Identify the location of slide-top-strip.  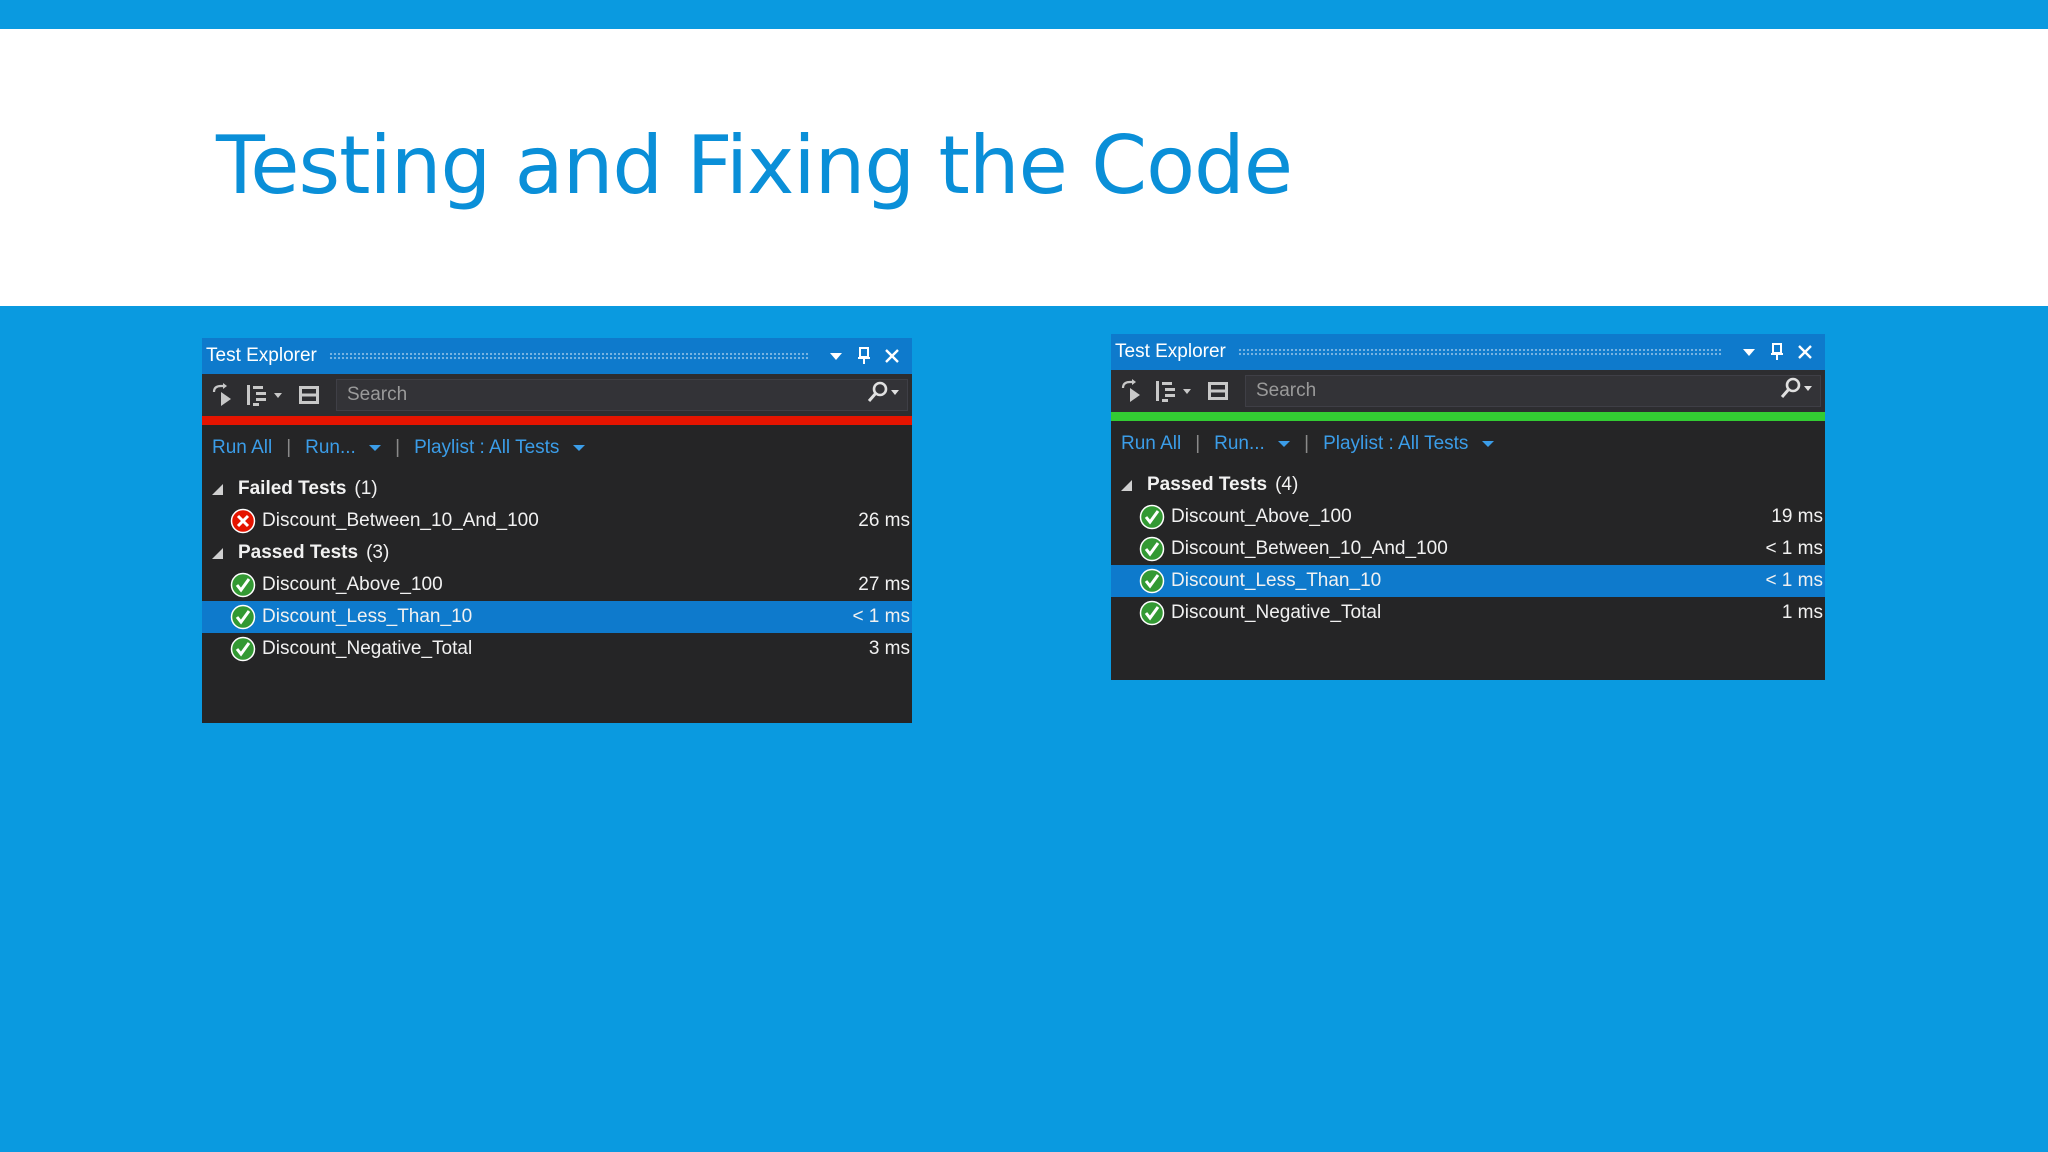
(1024, 14).